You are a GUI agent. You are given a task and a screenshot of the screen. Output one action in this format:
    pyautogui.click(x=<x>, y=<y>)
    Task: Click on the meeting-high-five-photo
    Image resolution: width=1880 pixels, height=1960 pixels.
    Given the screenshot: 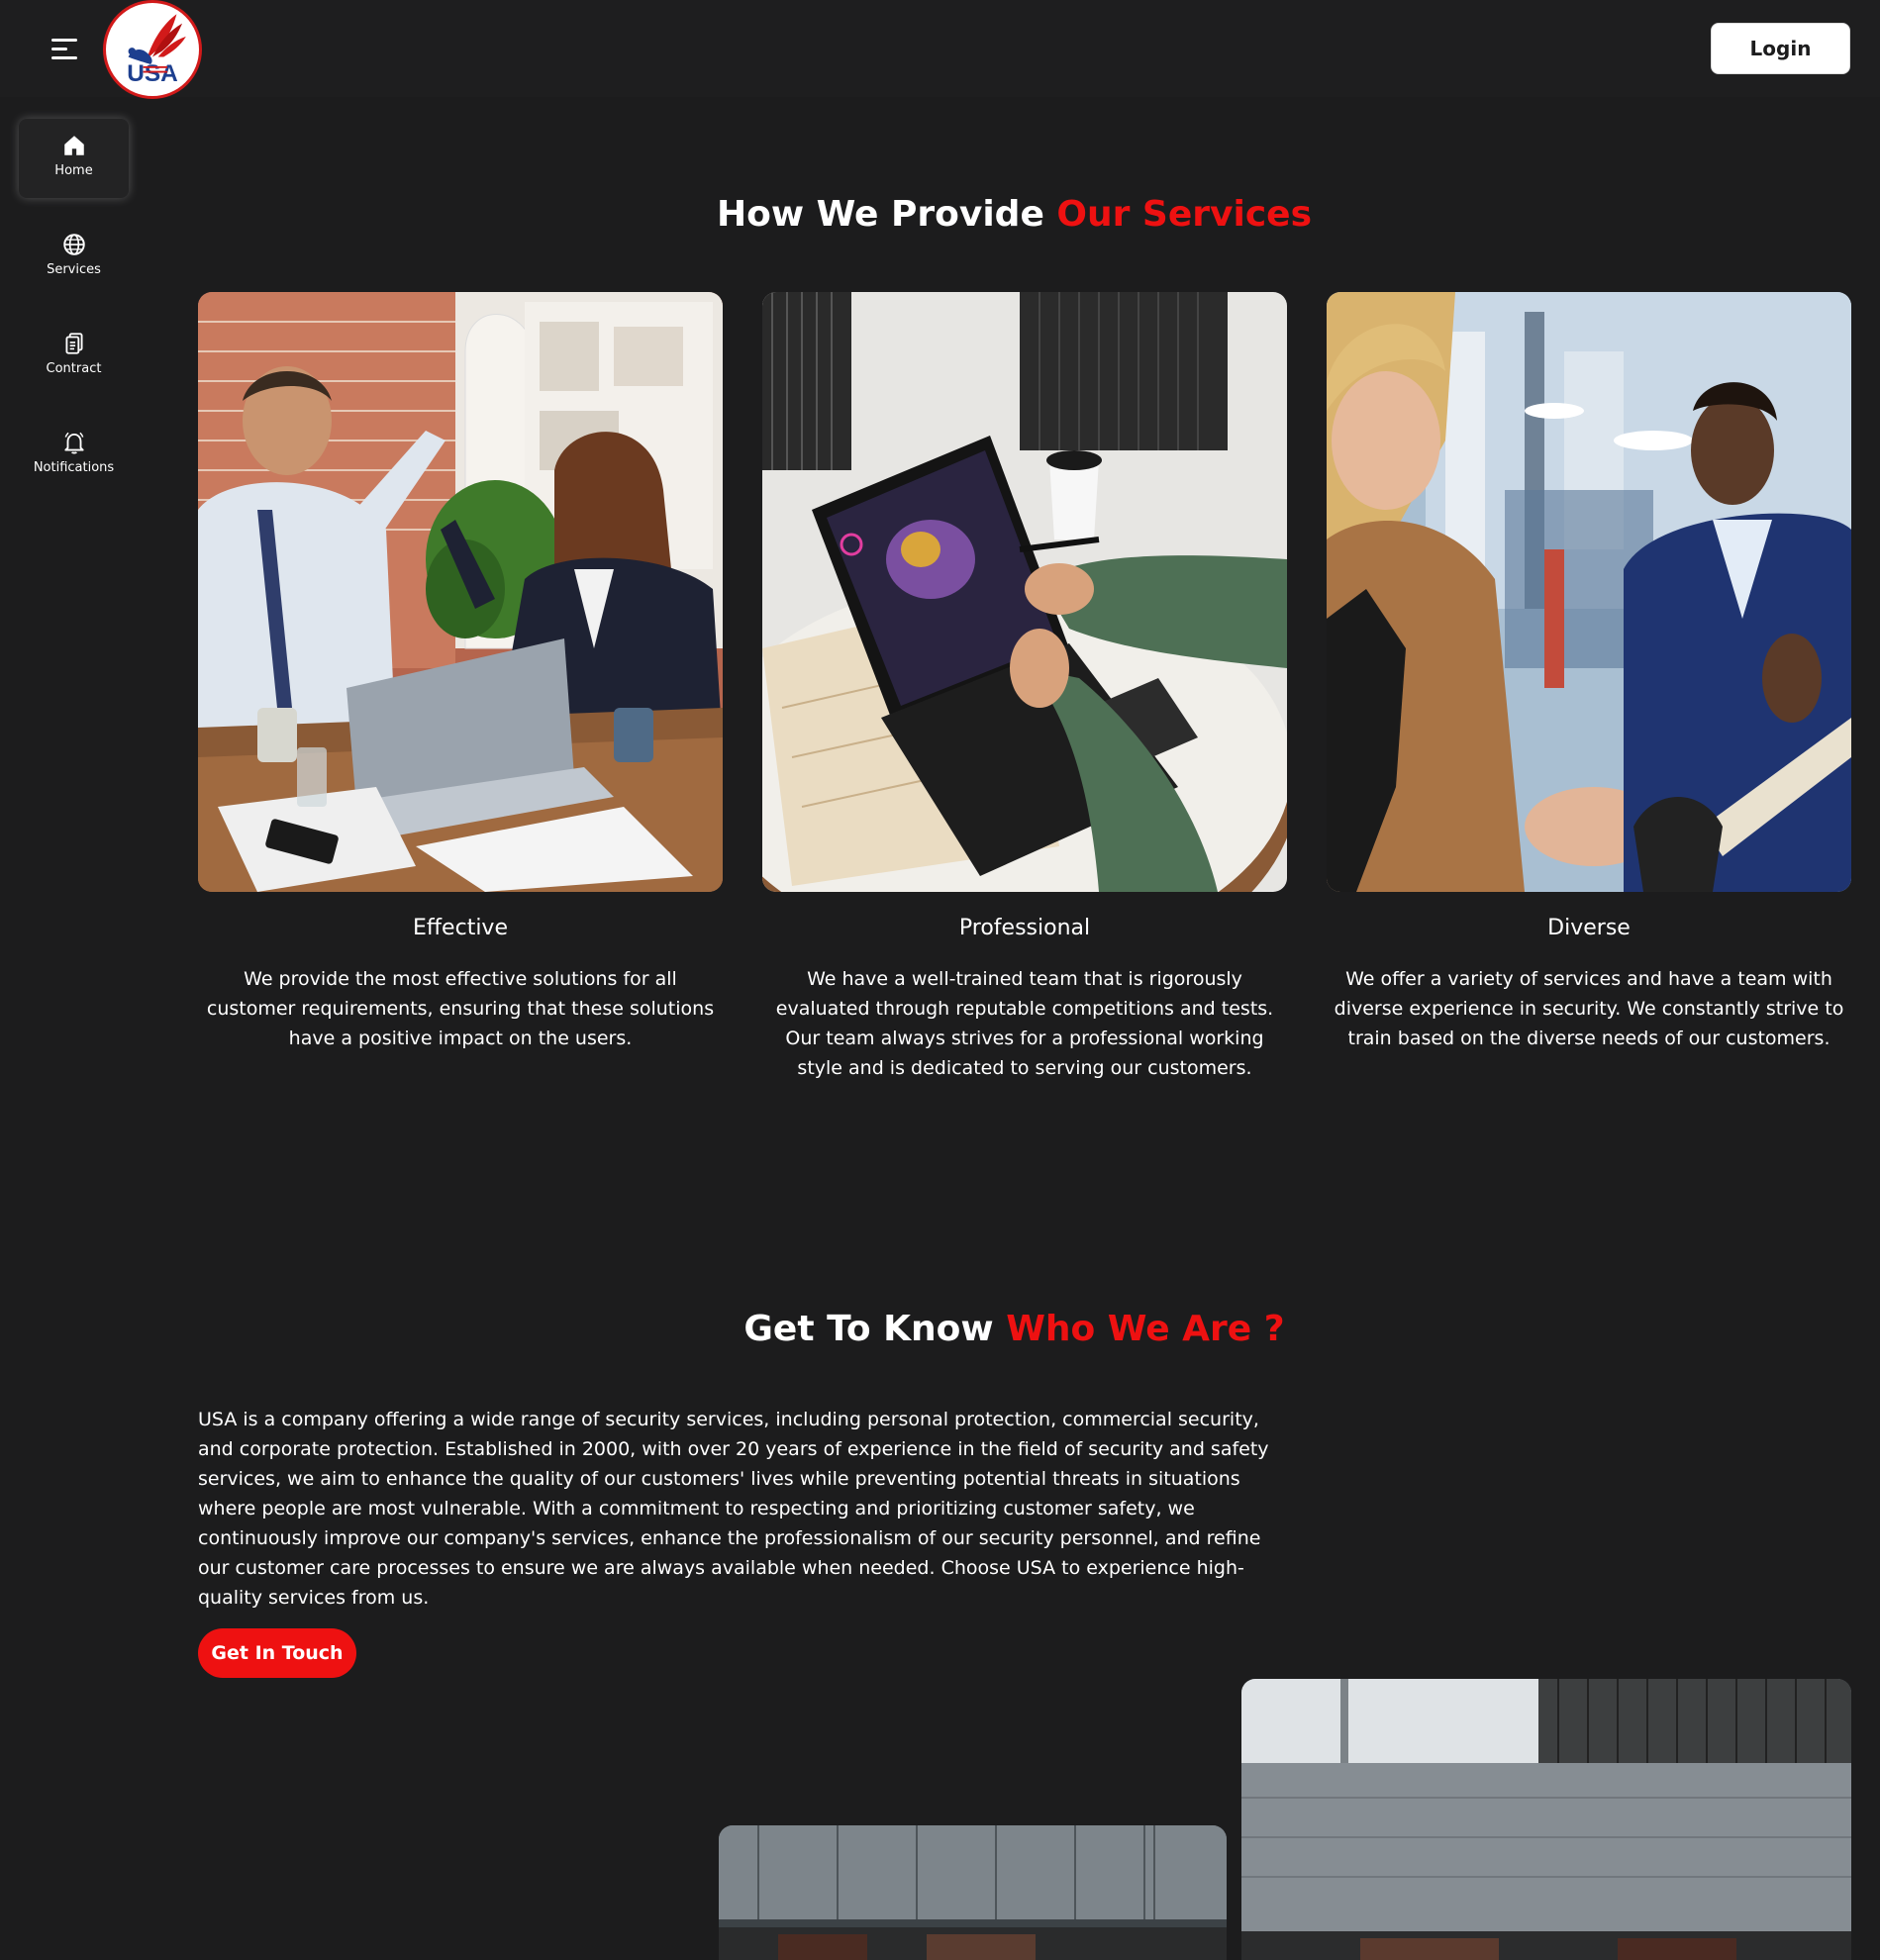 What is the action you would take?
    pyautogui.click(x=460, y=592)
    